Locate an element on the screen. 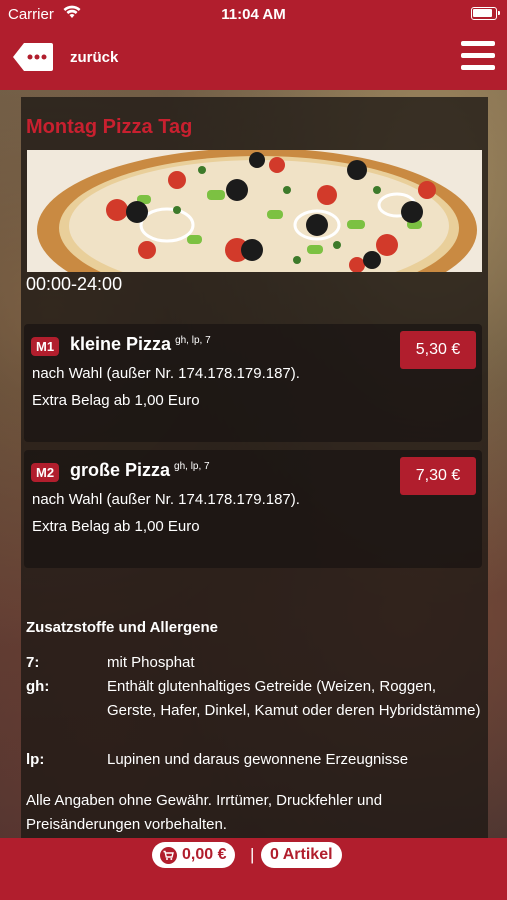 This screenshot has width=507, height=900. pizza-illustration is located at coordinates (254, 211).